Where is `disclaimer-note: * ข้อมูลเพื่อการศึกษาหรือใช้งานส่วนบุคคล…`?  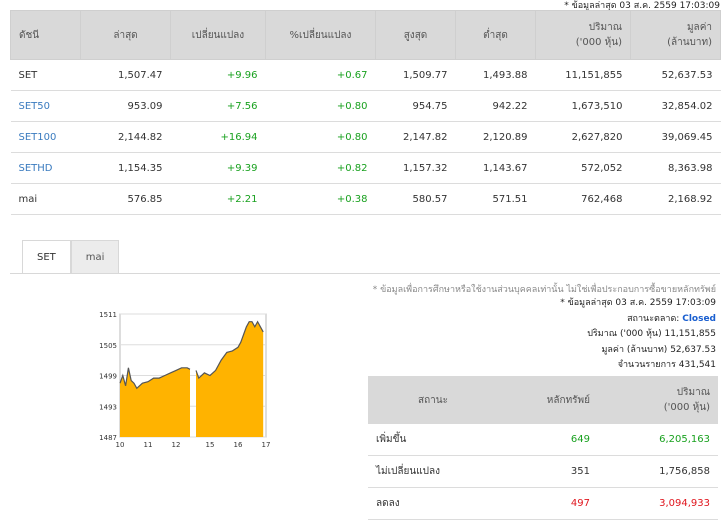
disclaimer-note: * ข้อมูลเพื่อการศึกษาหรือใช้งานส่วนบุคคล… is located at coordinates (544, 290).